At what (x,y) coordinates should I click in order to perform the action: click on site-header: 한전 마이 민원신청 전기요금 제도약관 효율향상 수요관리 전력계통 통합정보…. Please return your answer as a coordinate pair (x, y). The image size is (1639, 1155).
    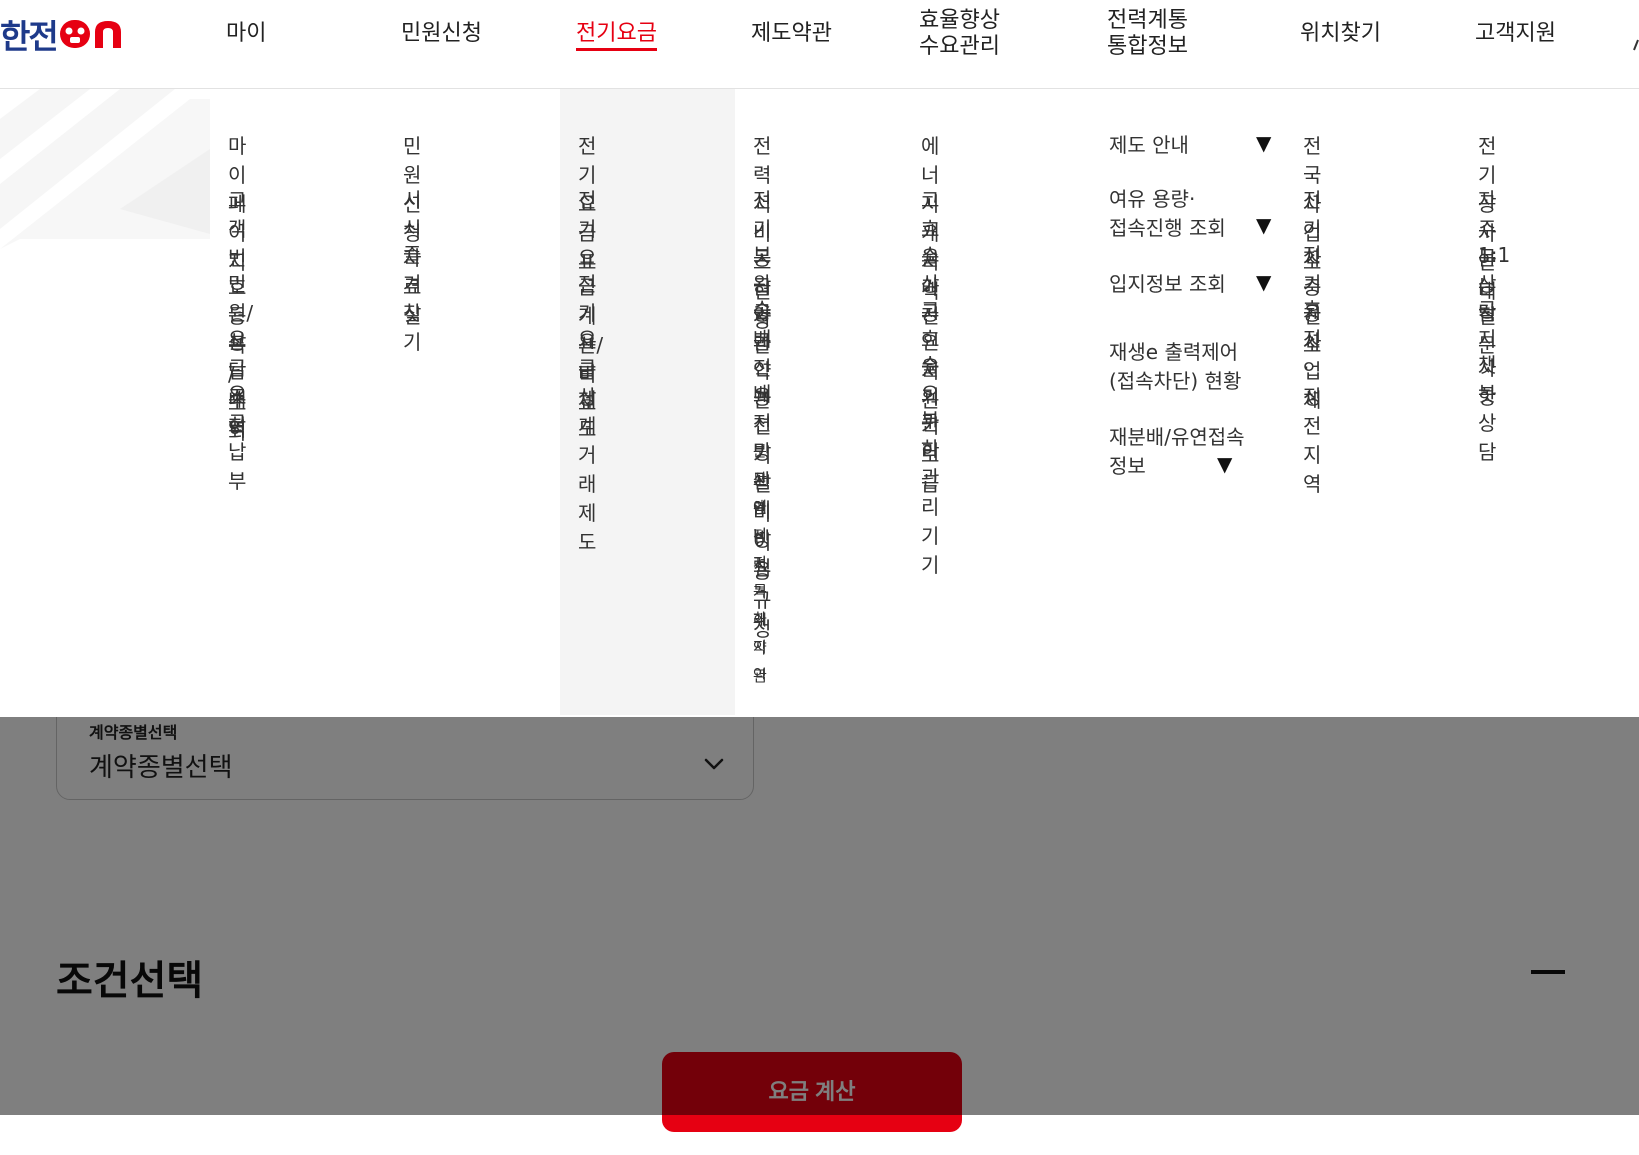
    Looking at the image, I should click on (819, 44).